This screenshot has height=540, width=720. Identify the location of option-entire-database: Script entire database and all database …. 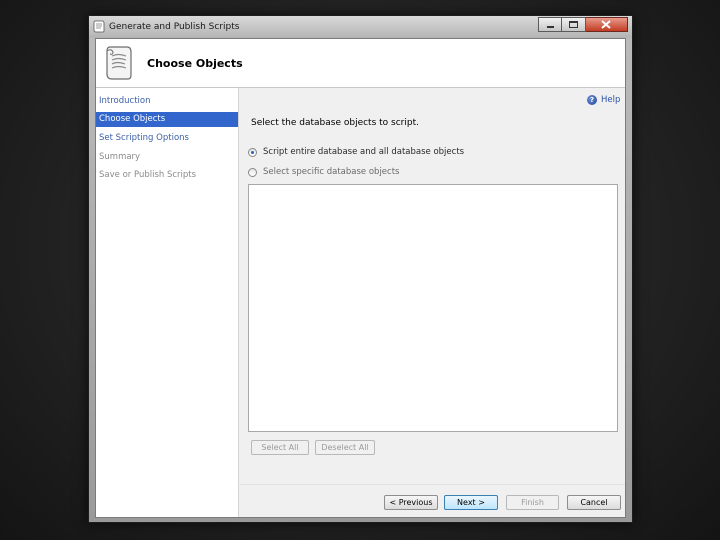
(356, 152).